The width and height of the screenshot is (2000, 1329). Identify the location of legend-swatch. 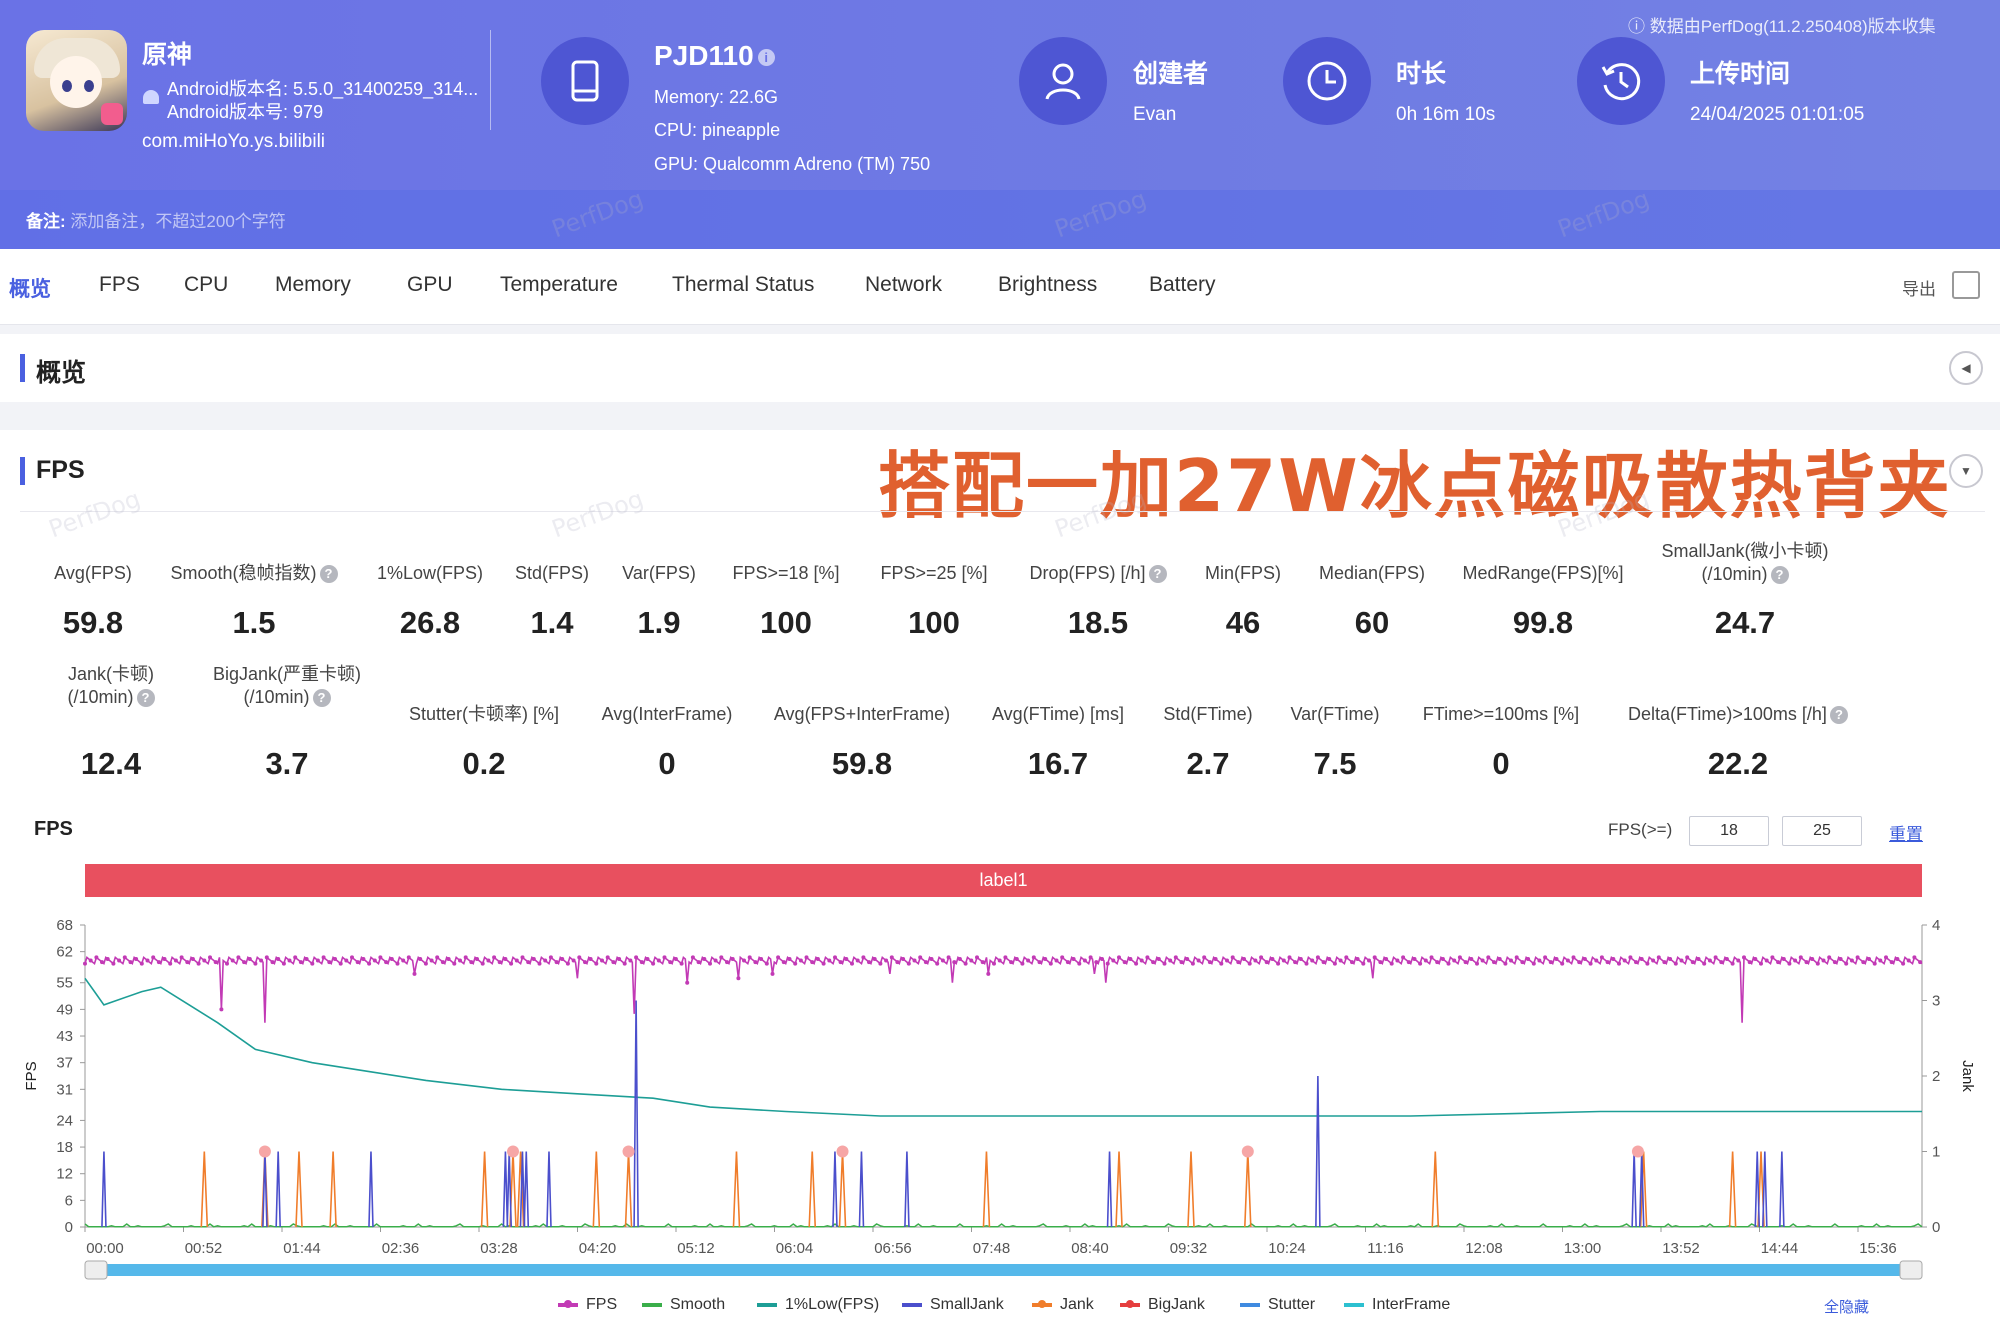
(1130, 1303).